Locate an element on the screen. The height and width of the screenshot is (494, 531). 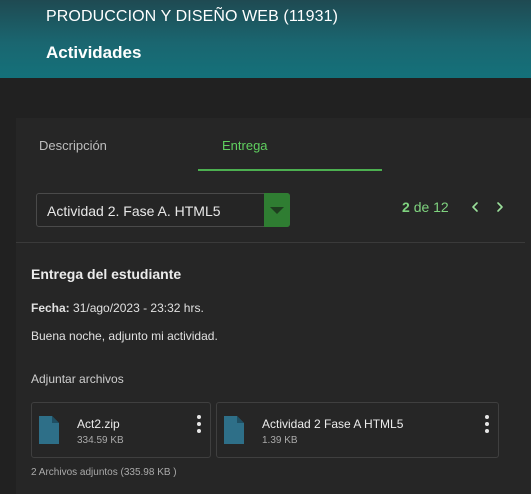
attachment-name: Act2.zip is located at coordinates (98, 424).